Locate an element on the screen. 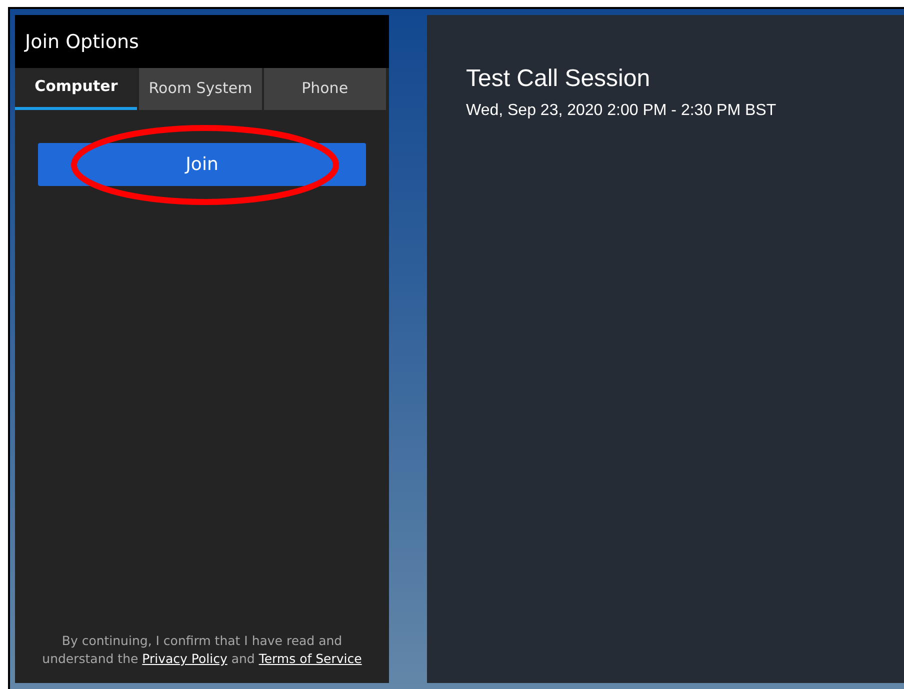  session-time: Wed, Sep 23, 2020 2:00 PM - 2:30 PM BST is located at coordinates (622, 111).